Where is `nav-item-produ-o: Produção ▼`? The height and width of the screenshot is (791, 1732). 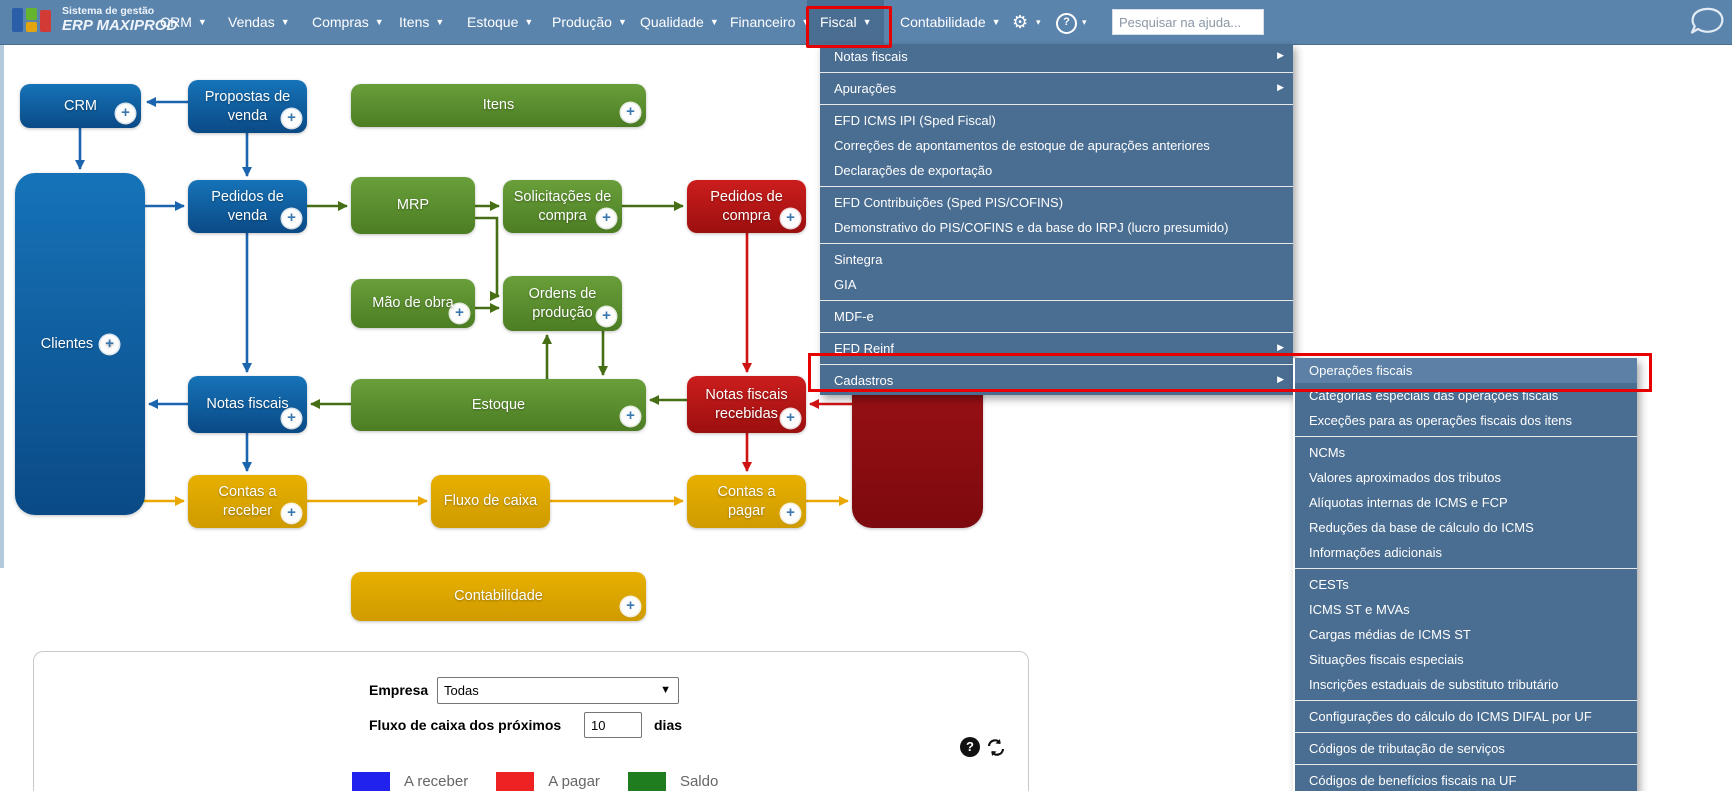 nav-item-produ-o: Produção ▼ is located at coordinates (589, 22).